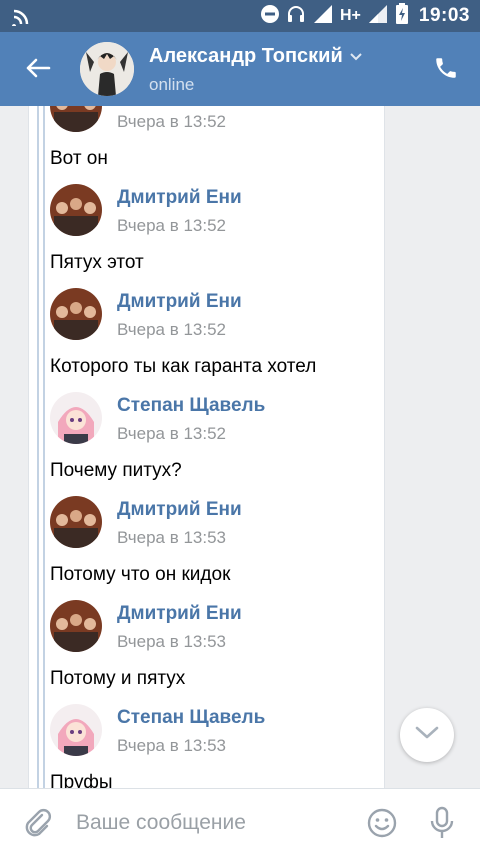 The height and width of the screenshot is (854, 480). What do you see at coordinates (22, 18) in the screenshot?
I see `cast-icon` at bounding box center [22, 18].